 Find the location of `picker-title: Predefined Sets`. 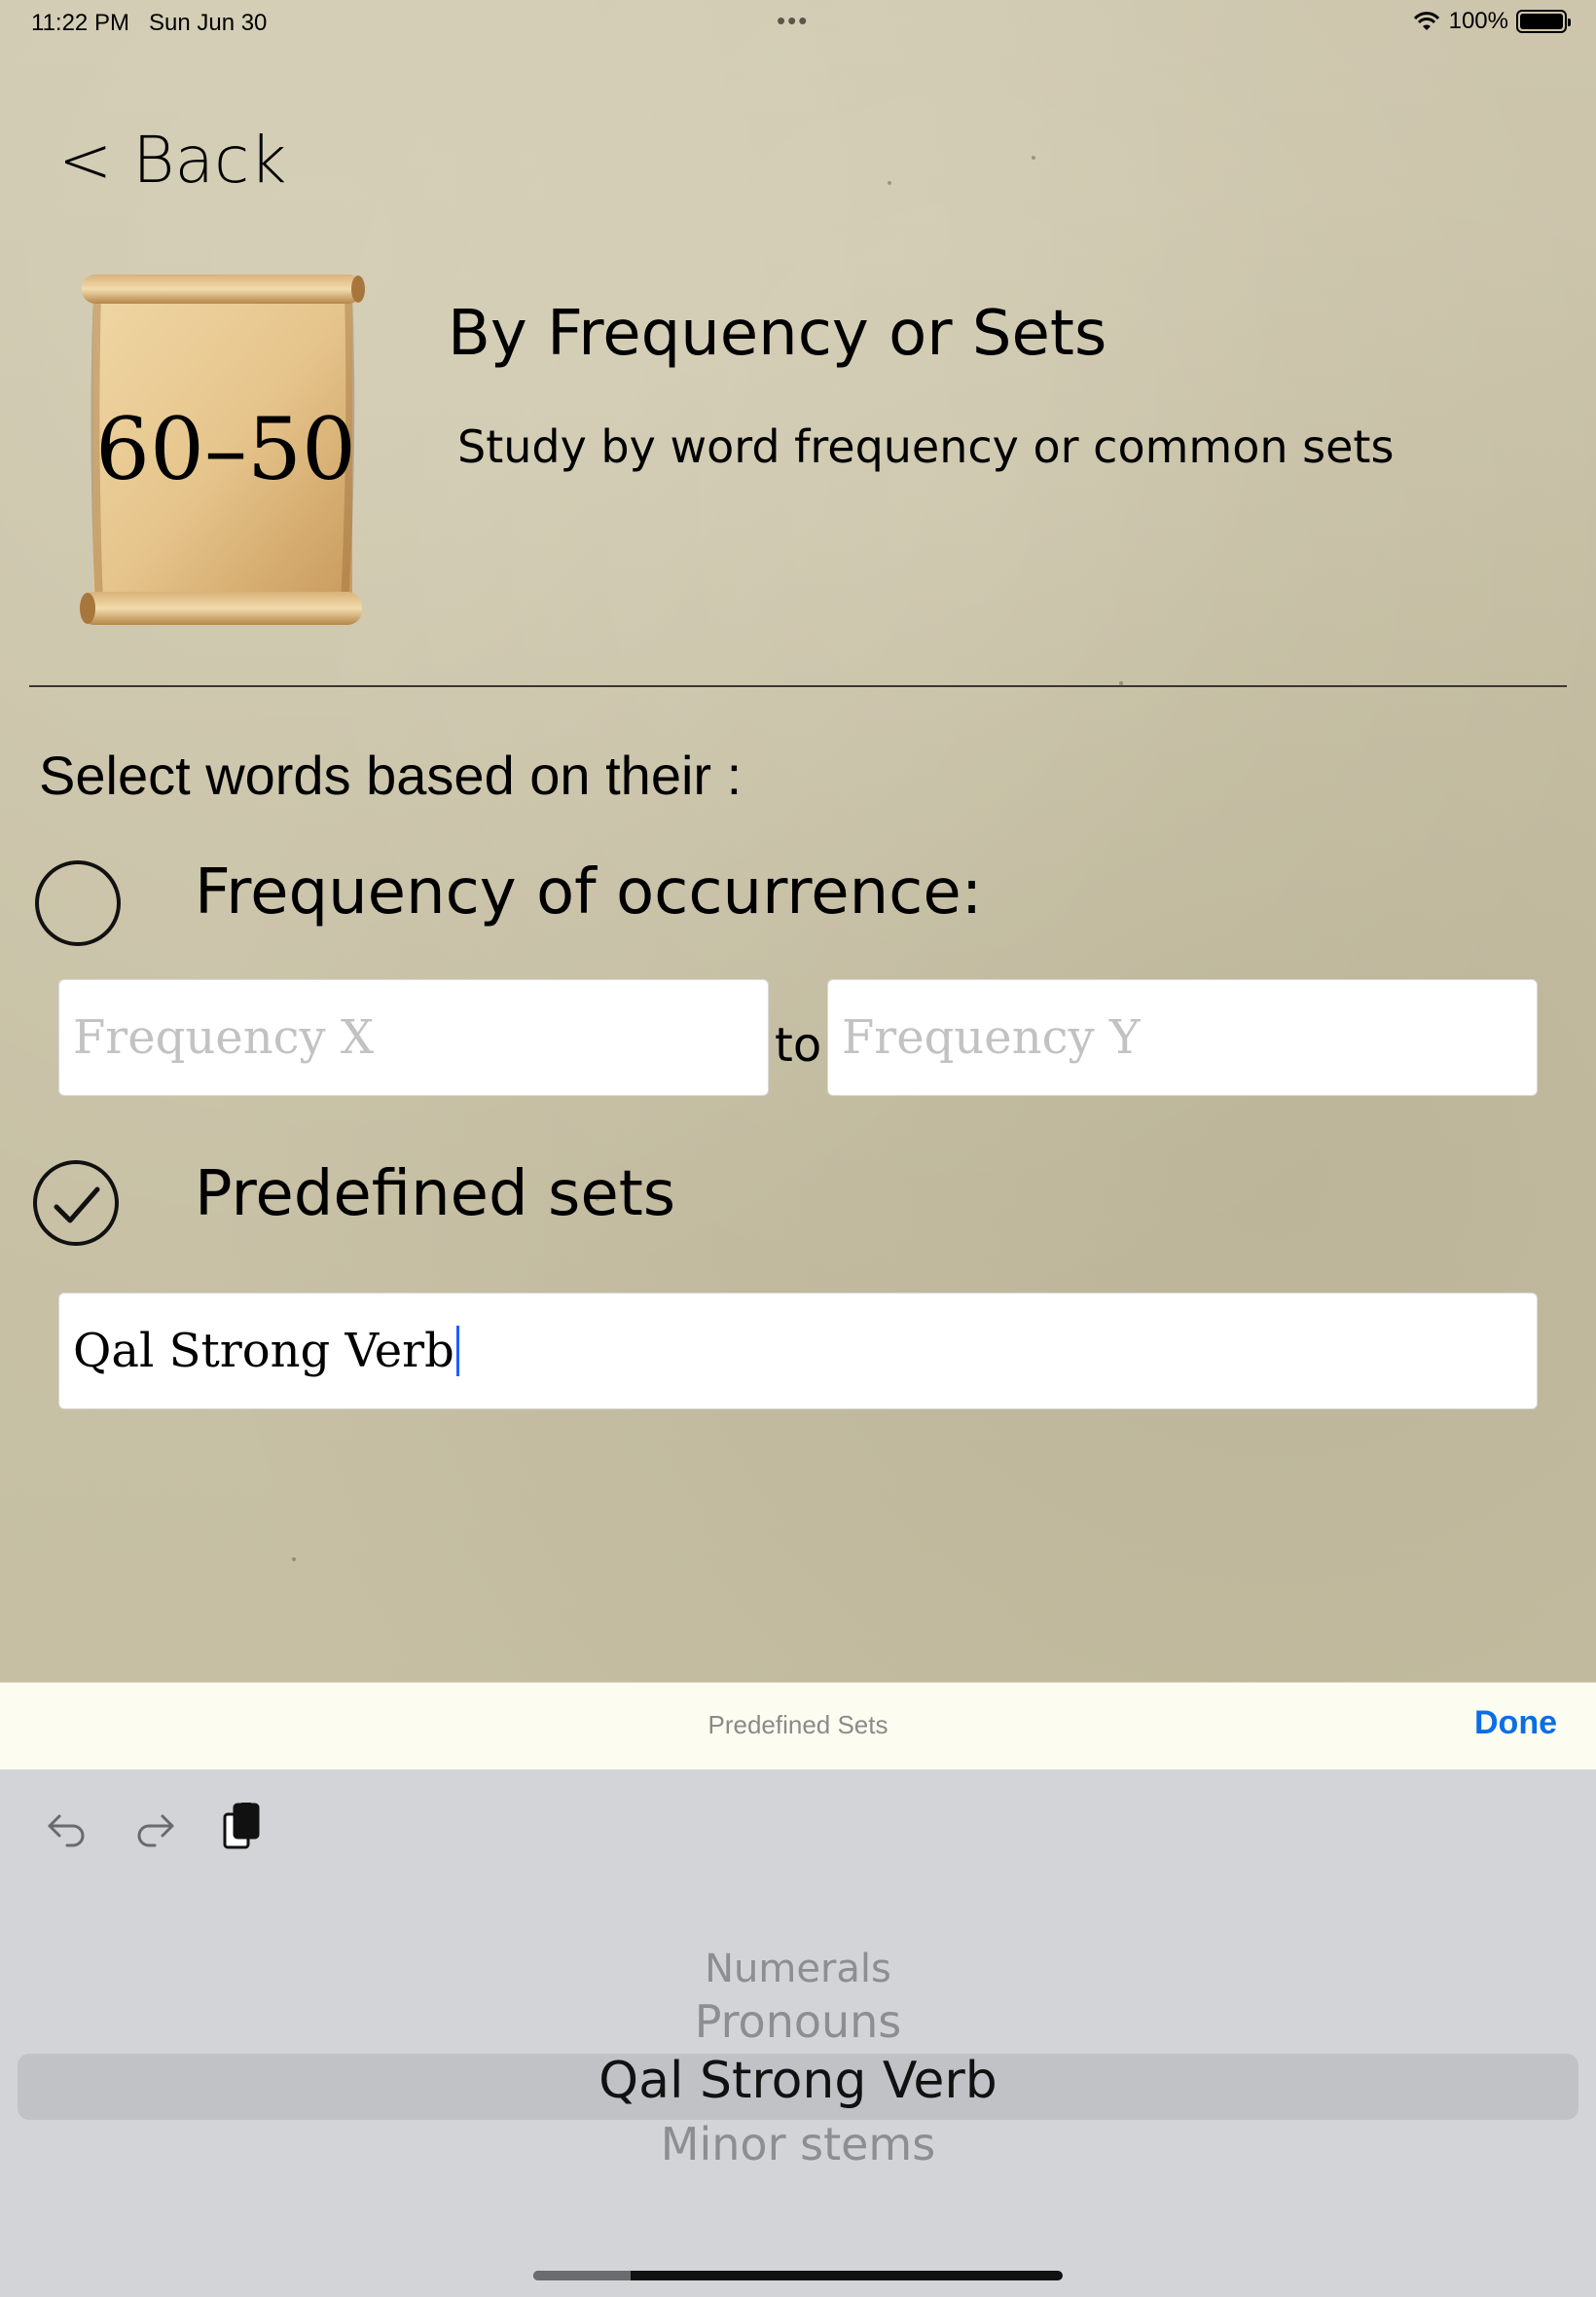

picker-title: Predefined Sets is located at coordinates (798, 1724).